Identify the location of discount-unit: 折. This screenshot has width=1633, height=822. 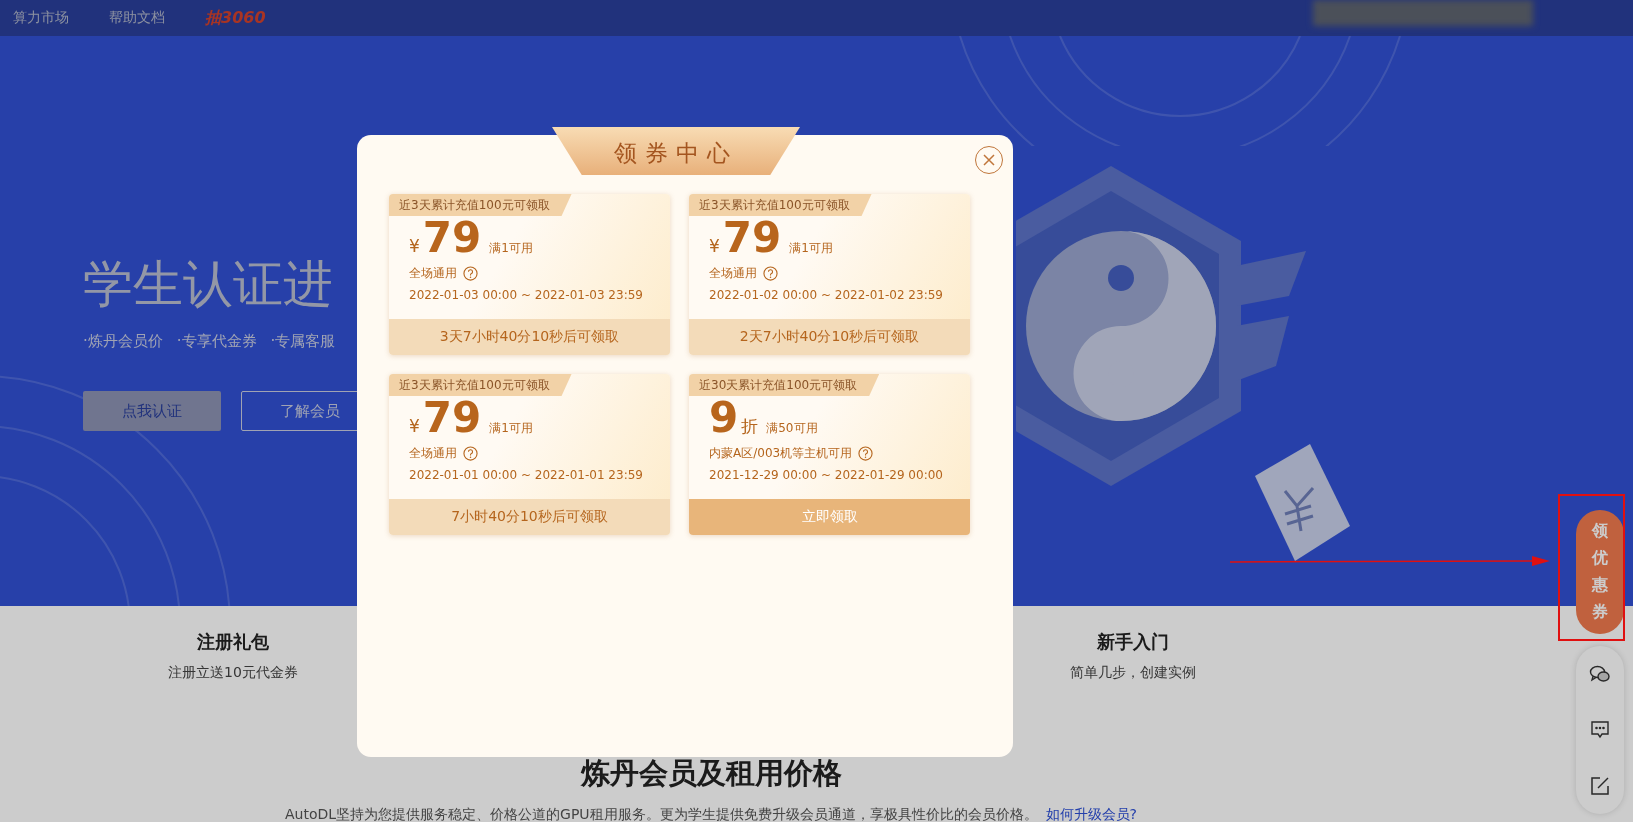
(750, 426).